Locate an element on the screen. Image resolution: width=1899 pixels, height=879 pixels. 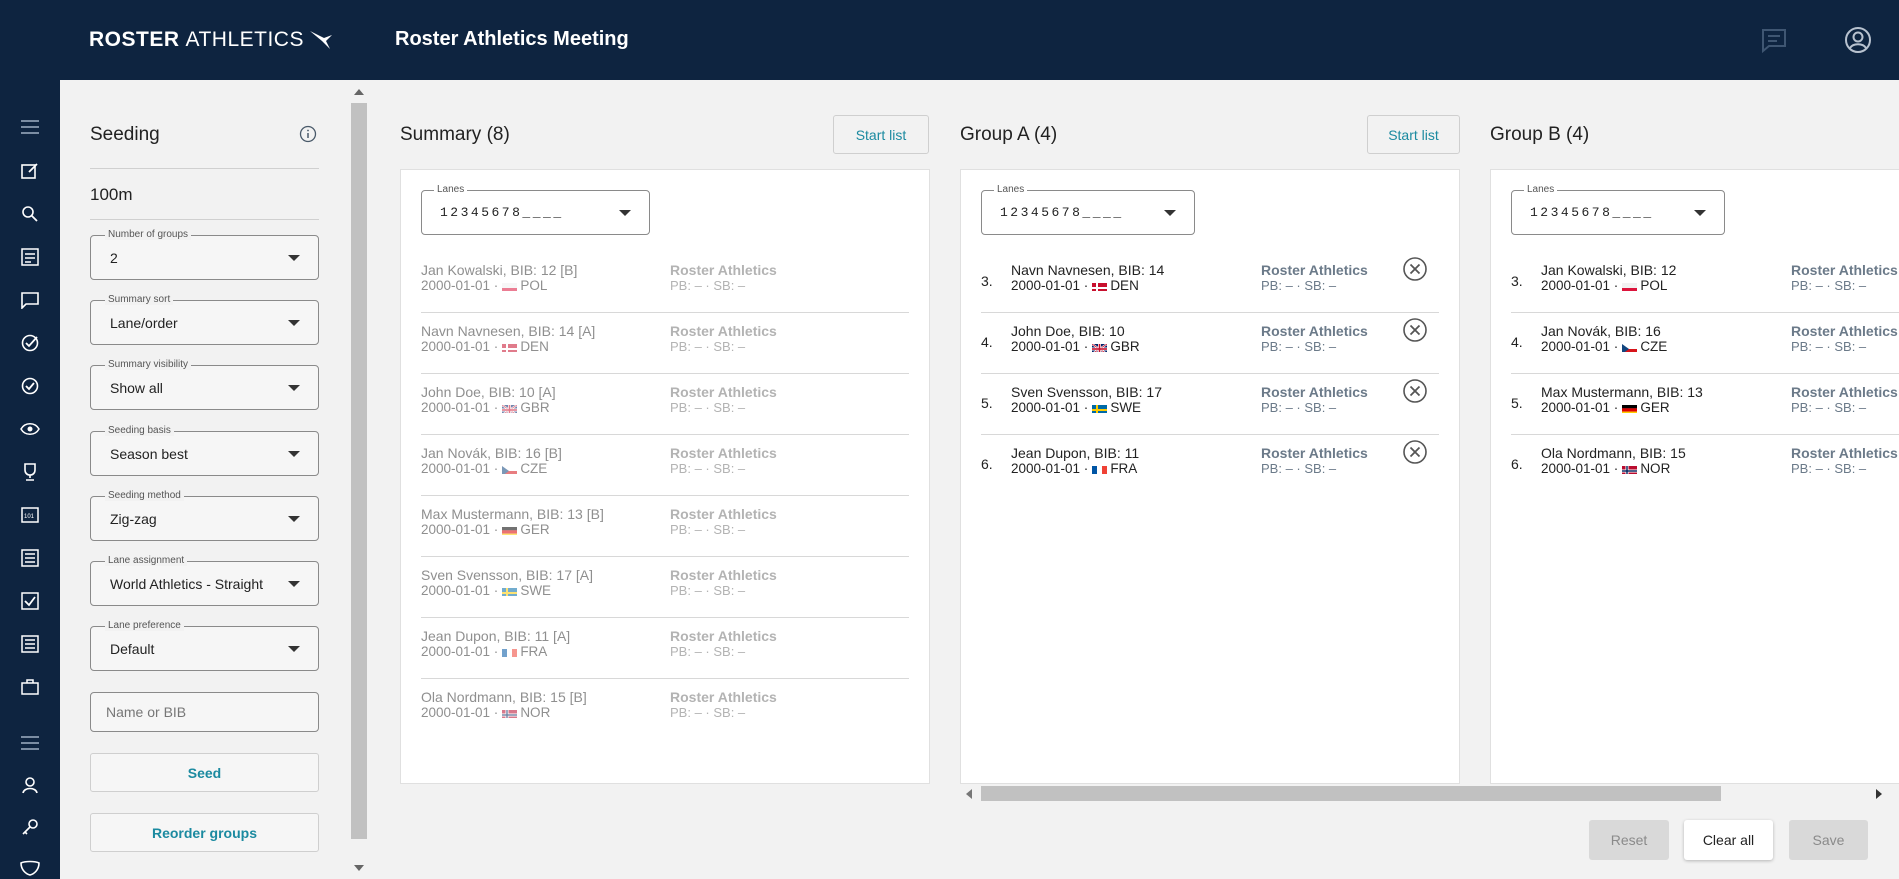
checkbox-icon is located at coordinates (30, 601).